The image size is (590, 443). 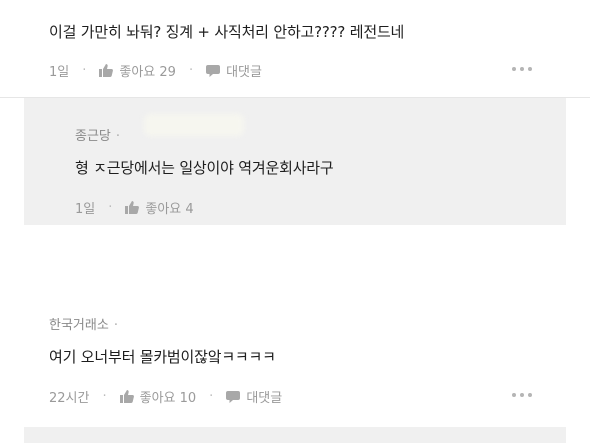 What do you see at coordinates (69, 398) in the screenshot?
I see `comment-time: 22시간` at bounding box center [69, 398].